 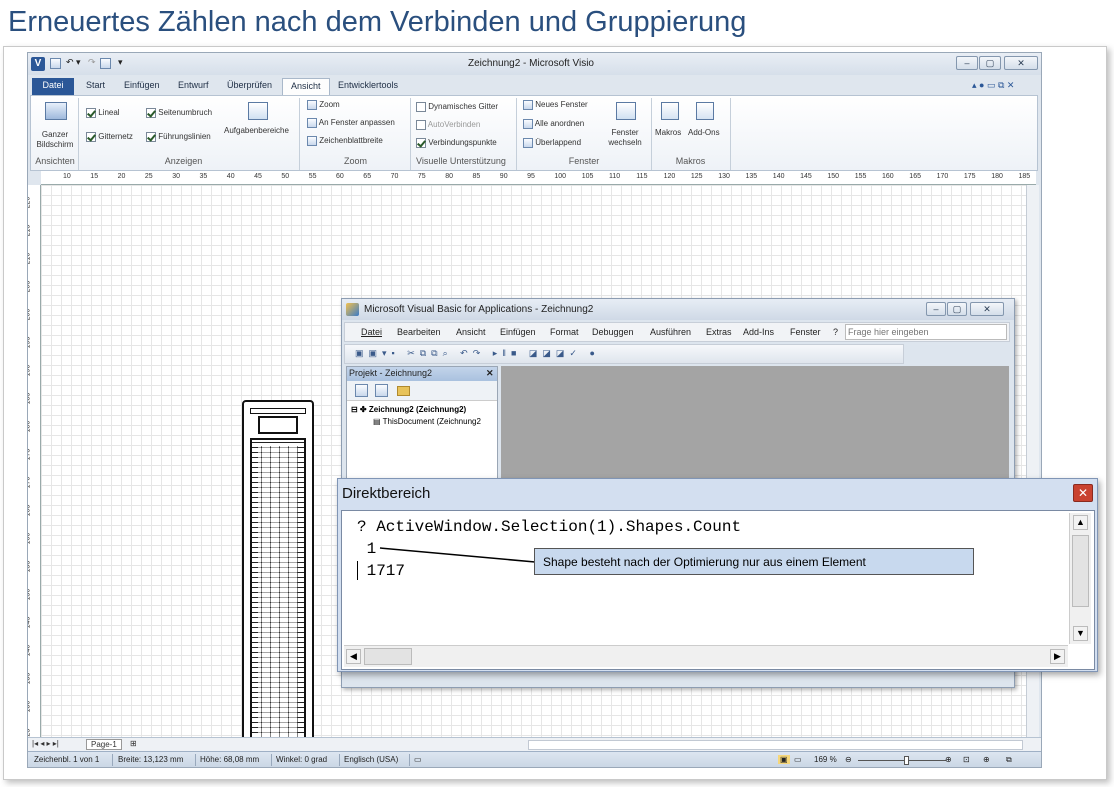 What do you see at coordinates (967, 63) in the screenshot?
I see `minimize-button: –` at bounding box center [967, 63].